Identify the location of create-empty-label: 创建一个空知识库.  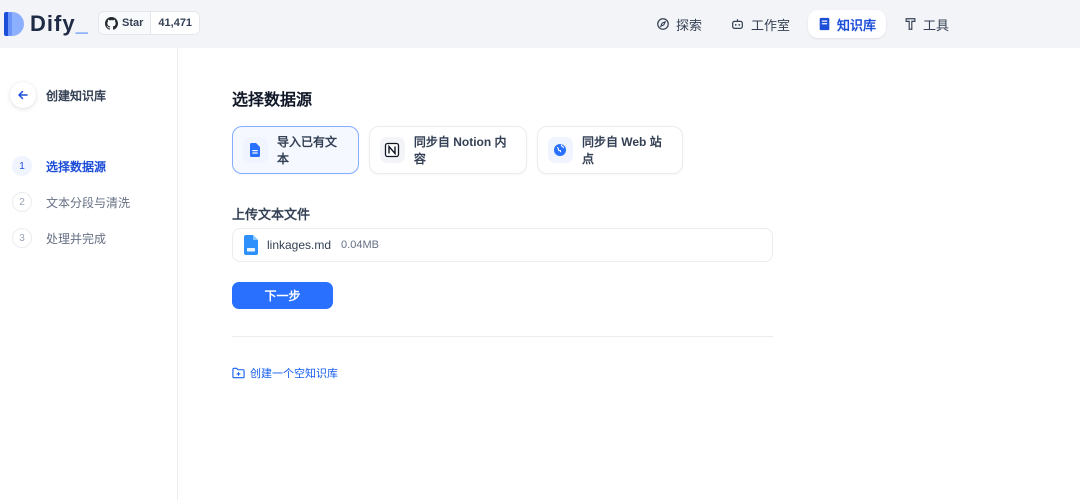
(294, 374).